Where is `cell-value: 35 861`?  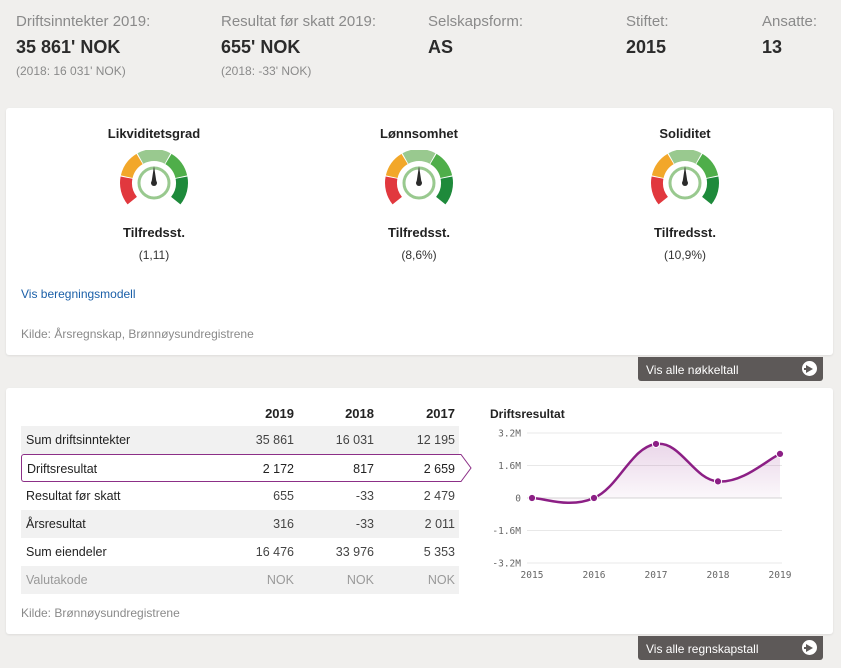 cell-value: 35 861 is located at coordinates (274, 440).